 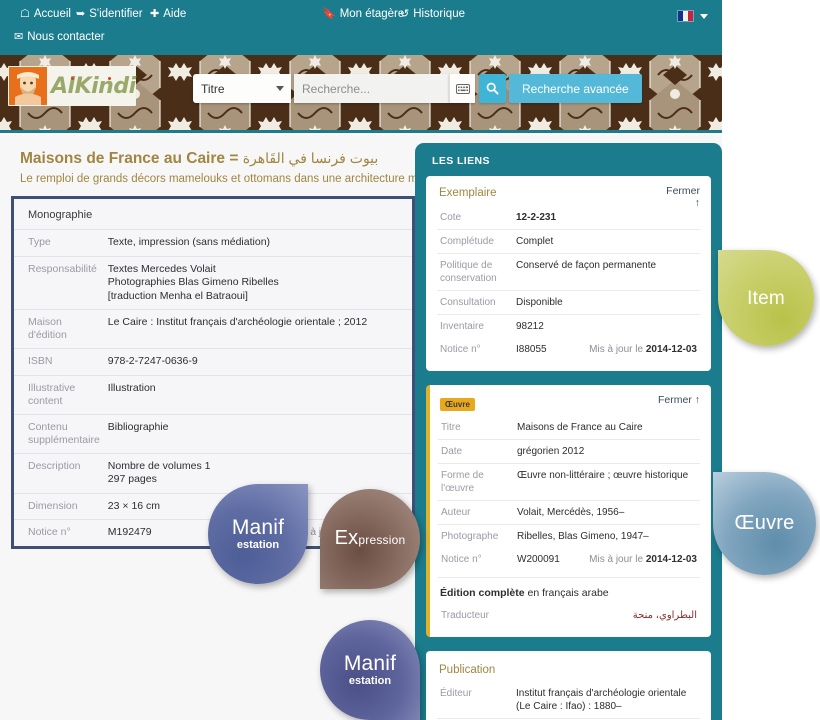 I want to click on page-title-fr: Maisons de France au Caire, so click(x=123, y=158).